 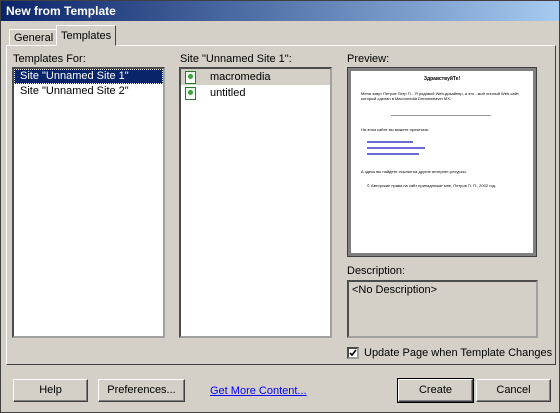 I want to click on templates-for-label: Templates For:, so click(x=49, y=59).